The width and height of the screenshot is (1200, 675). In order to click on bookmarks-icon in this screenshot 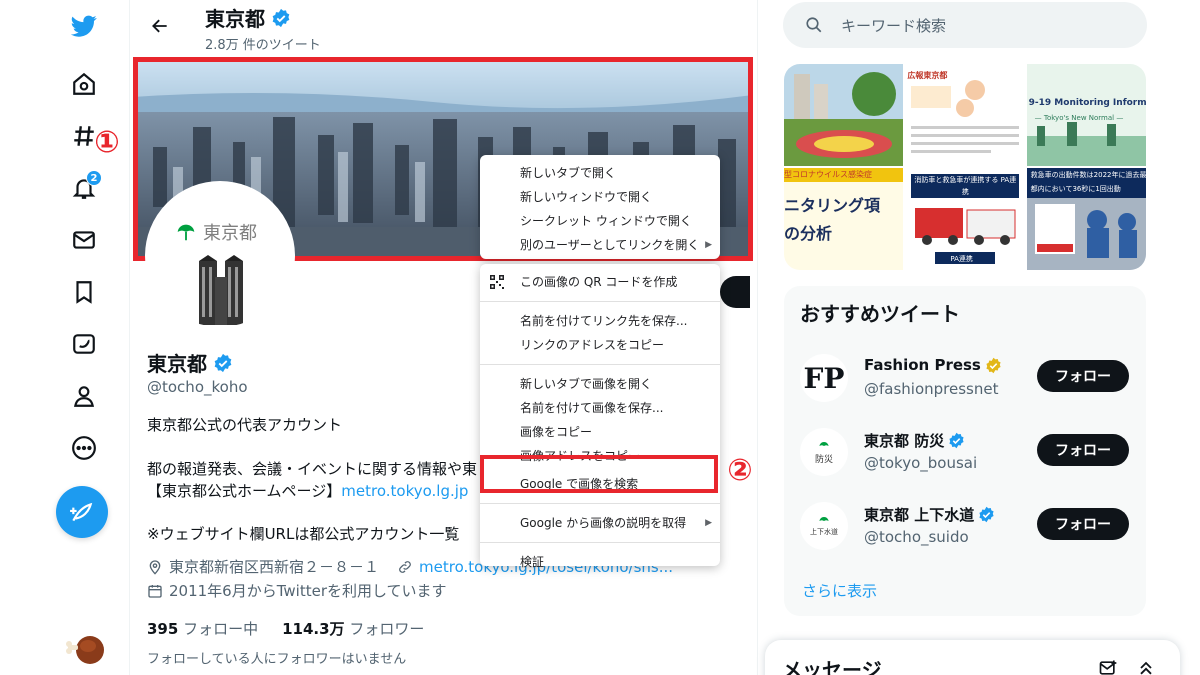, I will do `click(84, 292)`.